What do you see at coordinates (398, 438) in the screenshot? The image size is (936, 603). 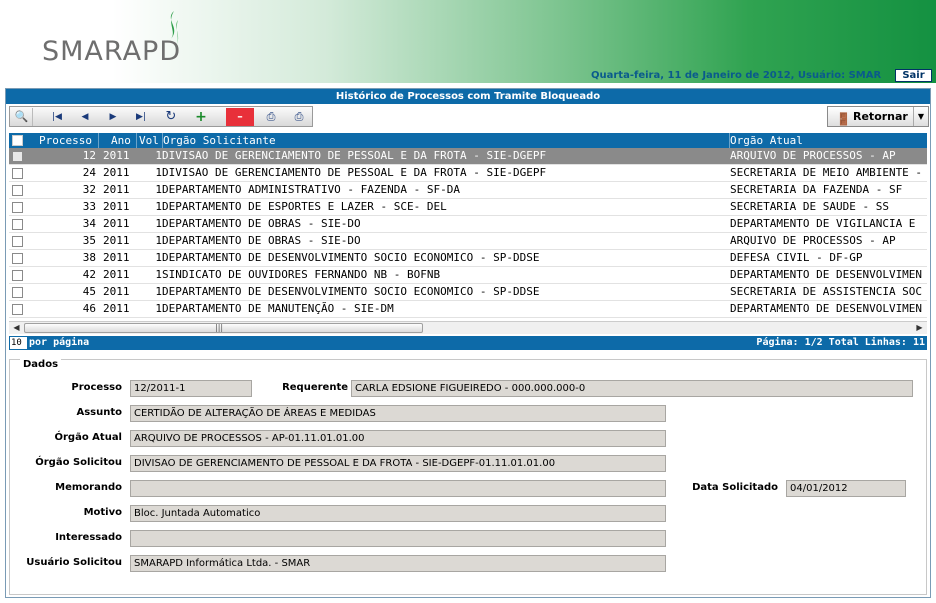 I see `orgao-atual-field: ARQUIVO DE PROCESSOS - AP-01.11.01.01.00` at bounding box center [398, 438].